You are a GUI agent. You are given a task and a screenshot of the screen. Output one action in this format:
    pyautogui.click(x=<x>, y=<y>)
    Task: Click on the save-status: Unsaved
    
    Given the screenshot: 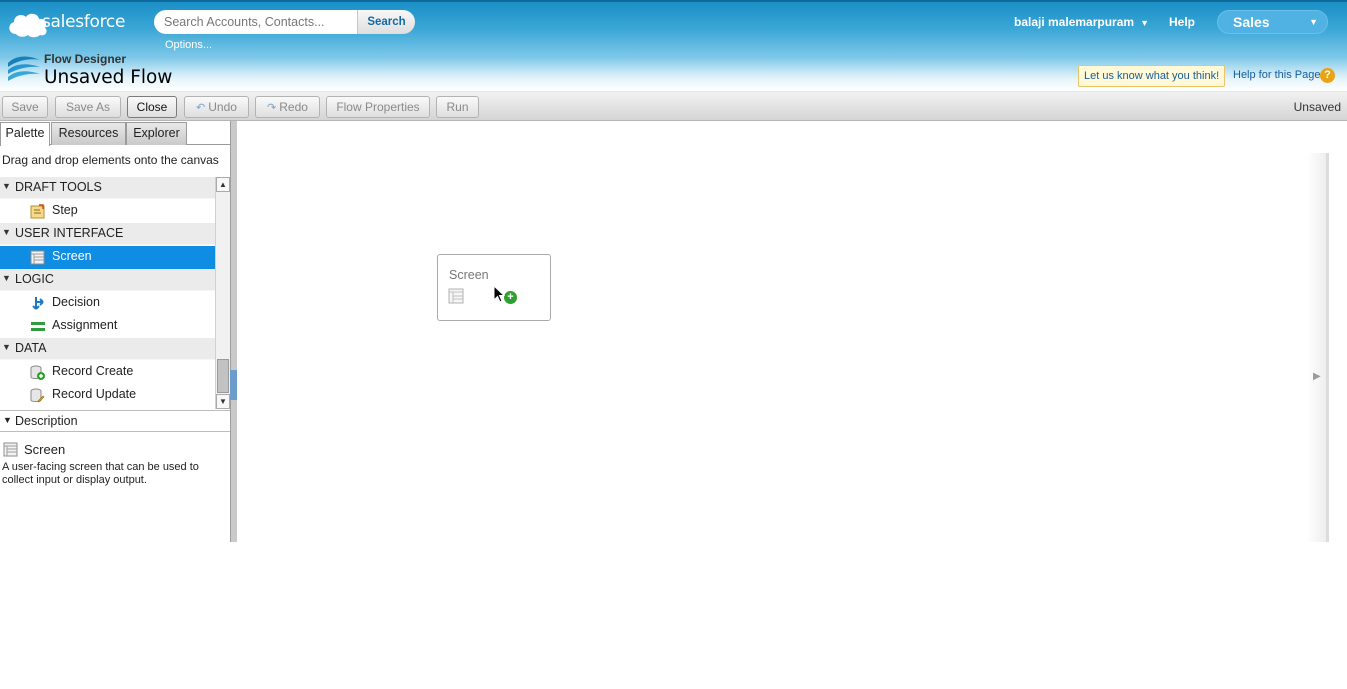 What is the action you would take?
    pyautogui.click(x=1317, y=107)
    